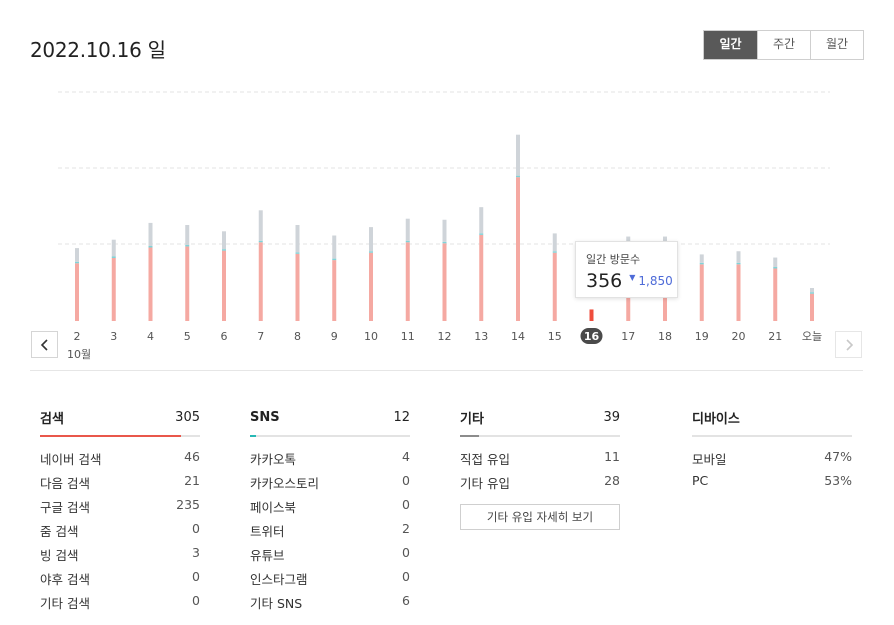  Describe the element at coordinates (772, 417) in the screenshot. I see `stat-header: 디바이스` at that location.